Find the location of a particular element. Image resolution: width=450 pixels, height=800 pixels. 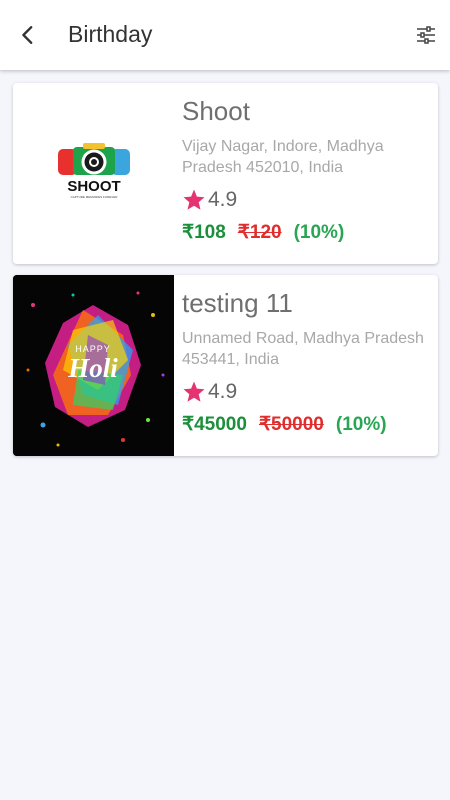

price: ₹45000 is located at coordinates (214, 424).